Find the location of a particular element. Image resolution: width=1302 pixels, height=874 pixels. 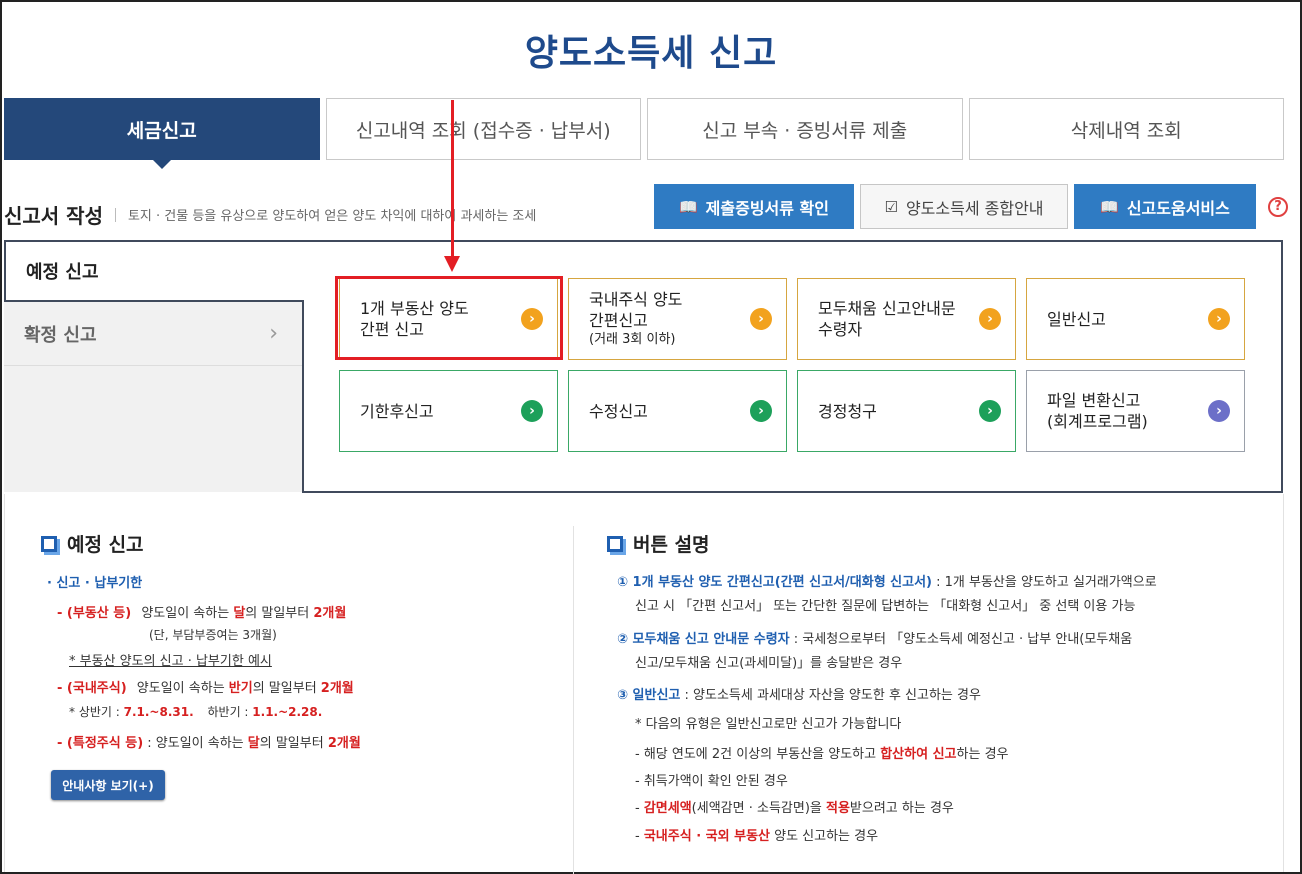

deadline-heading: · 신고 · 납부기한 is located at coordinates (95, 583).